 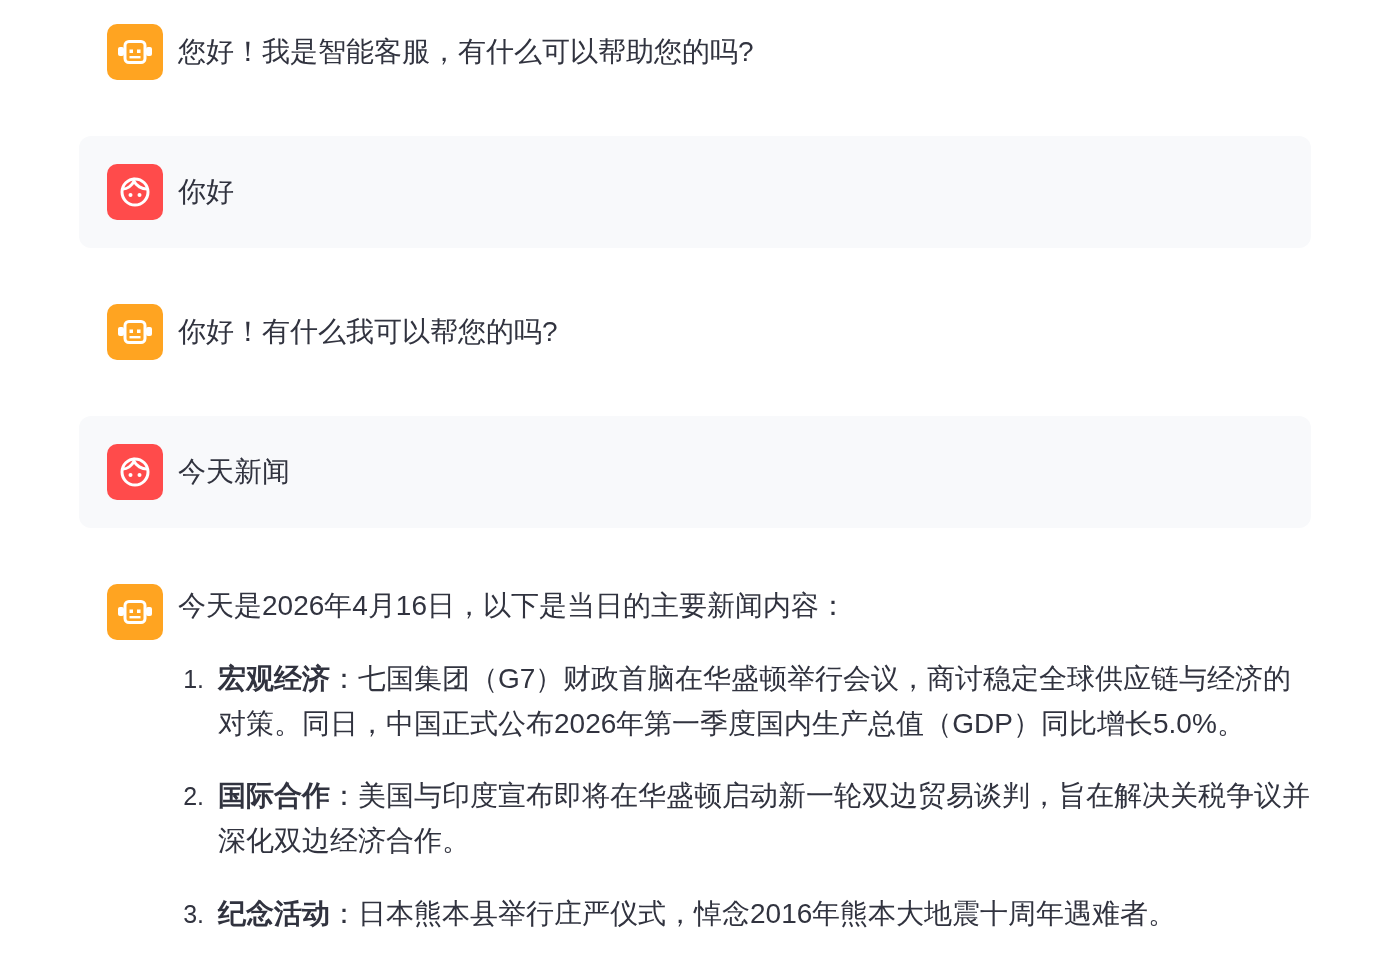 I want to click on list-number: 1., so click(x=193, y=679).